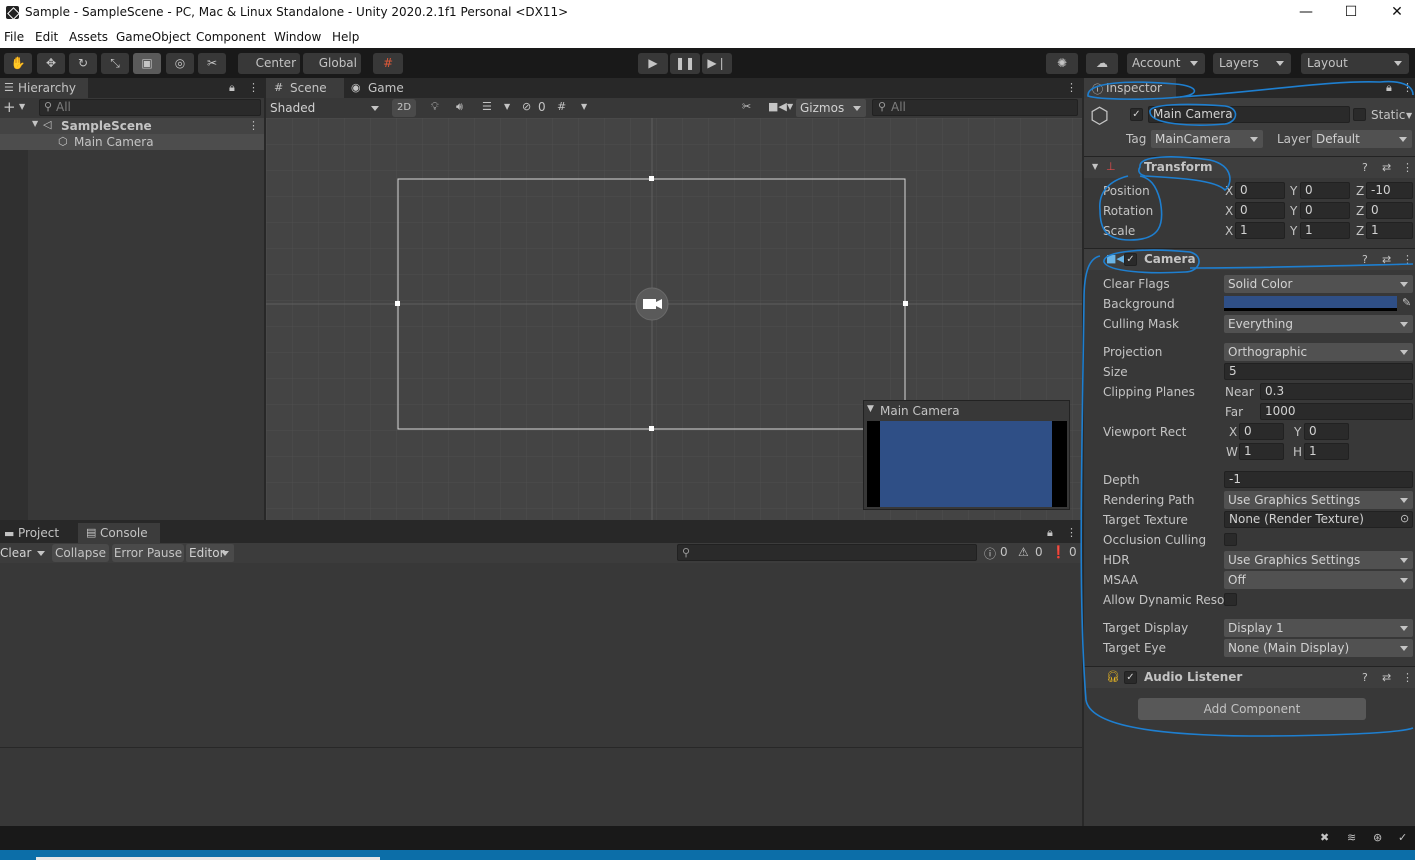 This screenshot has width=1415, height=860. Describe the element at coordinates (1324, 837) in the screenshot. I see `debug-icon: ✖` at that location.